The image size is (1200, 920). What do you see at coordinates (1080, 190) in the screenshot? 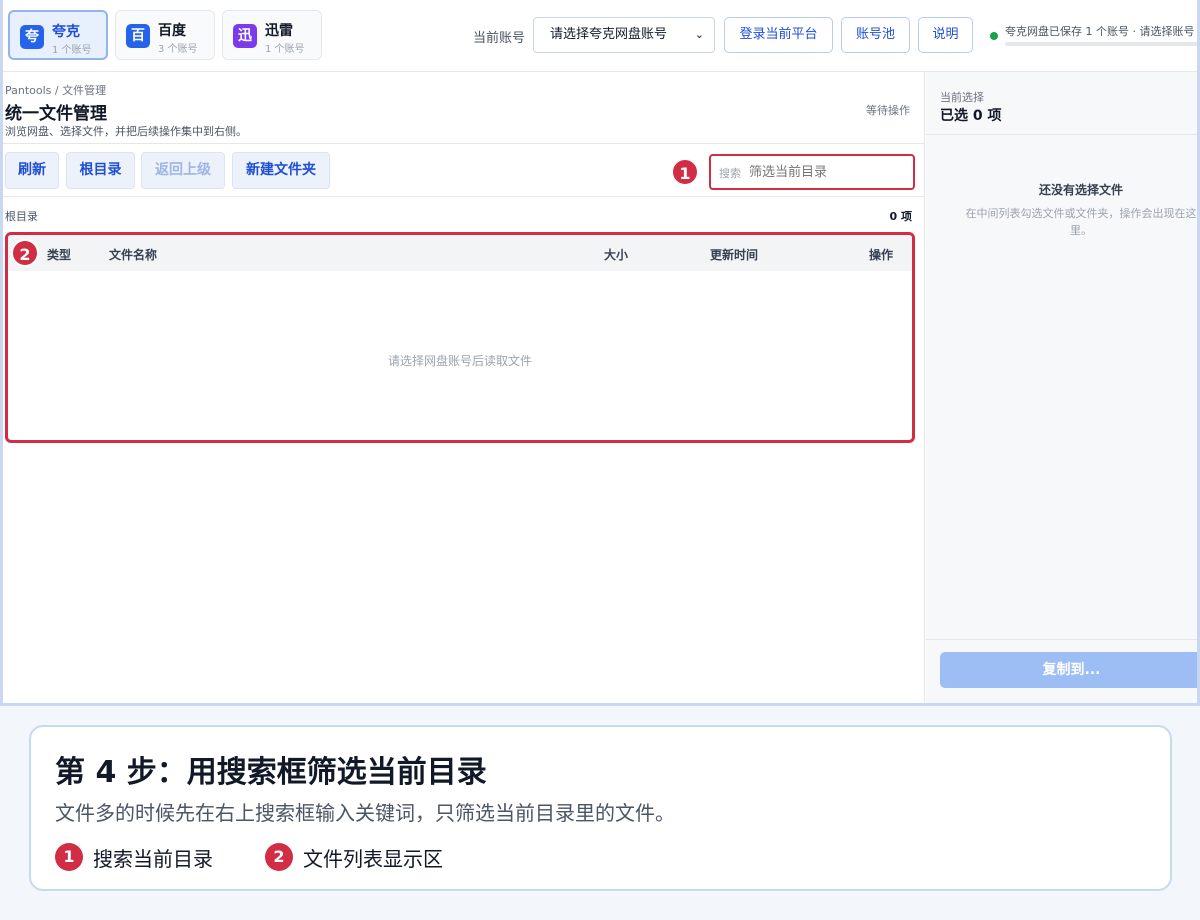
I see `empty-selection-title: 还没有选择文件` at bounding box center [1080, 190].